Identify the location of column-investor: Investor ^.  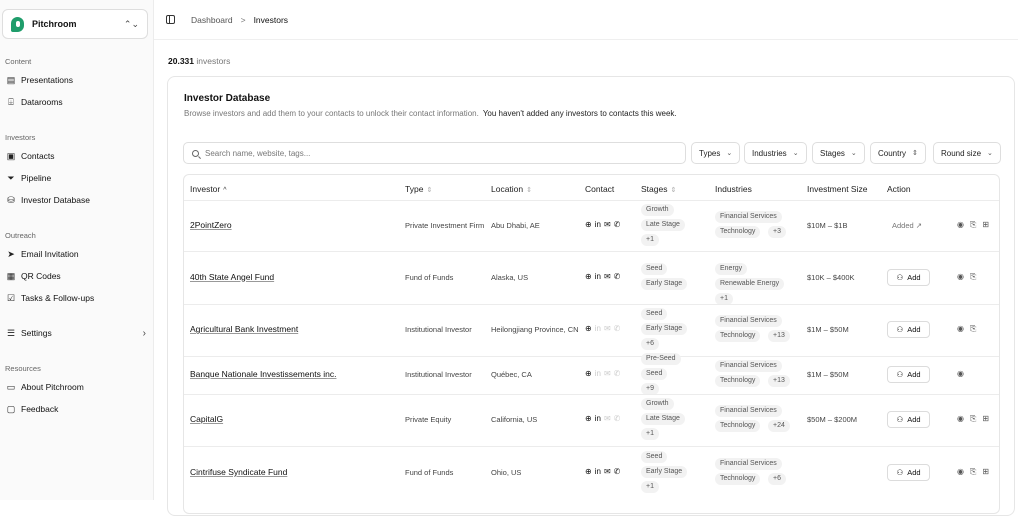
(208, 189).